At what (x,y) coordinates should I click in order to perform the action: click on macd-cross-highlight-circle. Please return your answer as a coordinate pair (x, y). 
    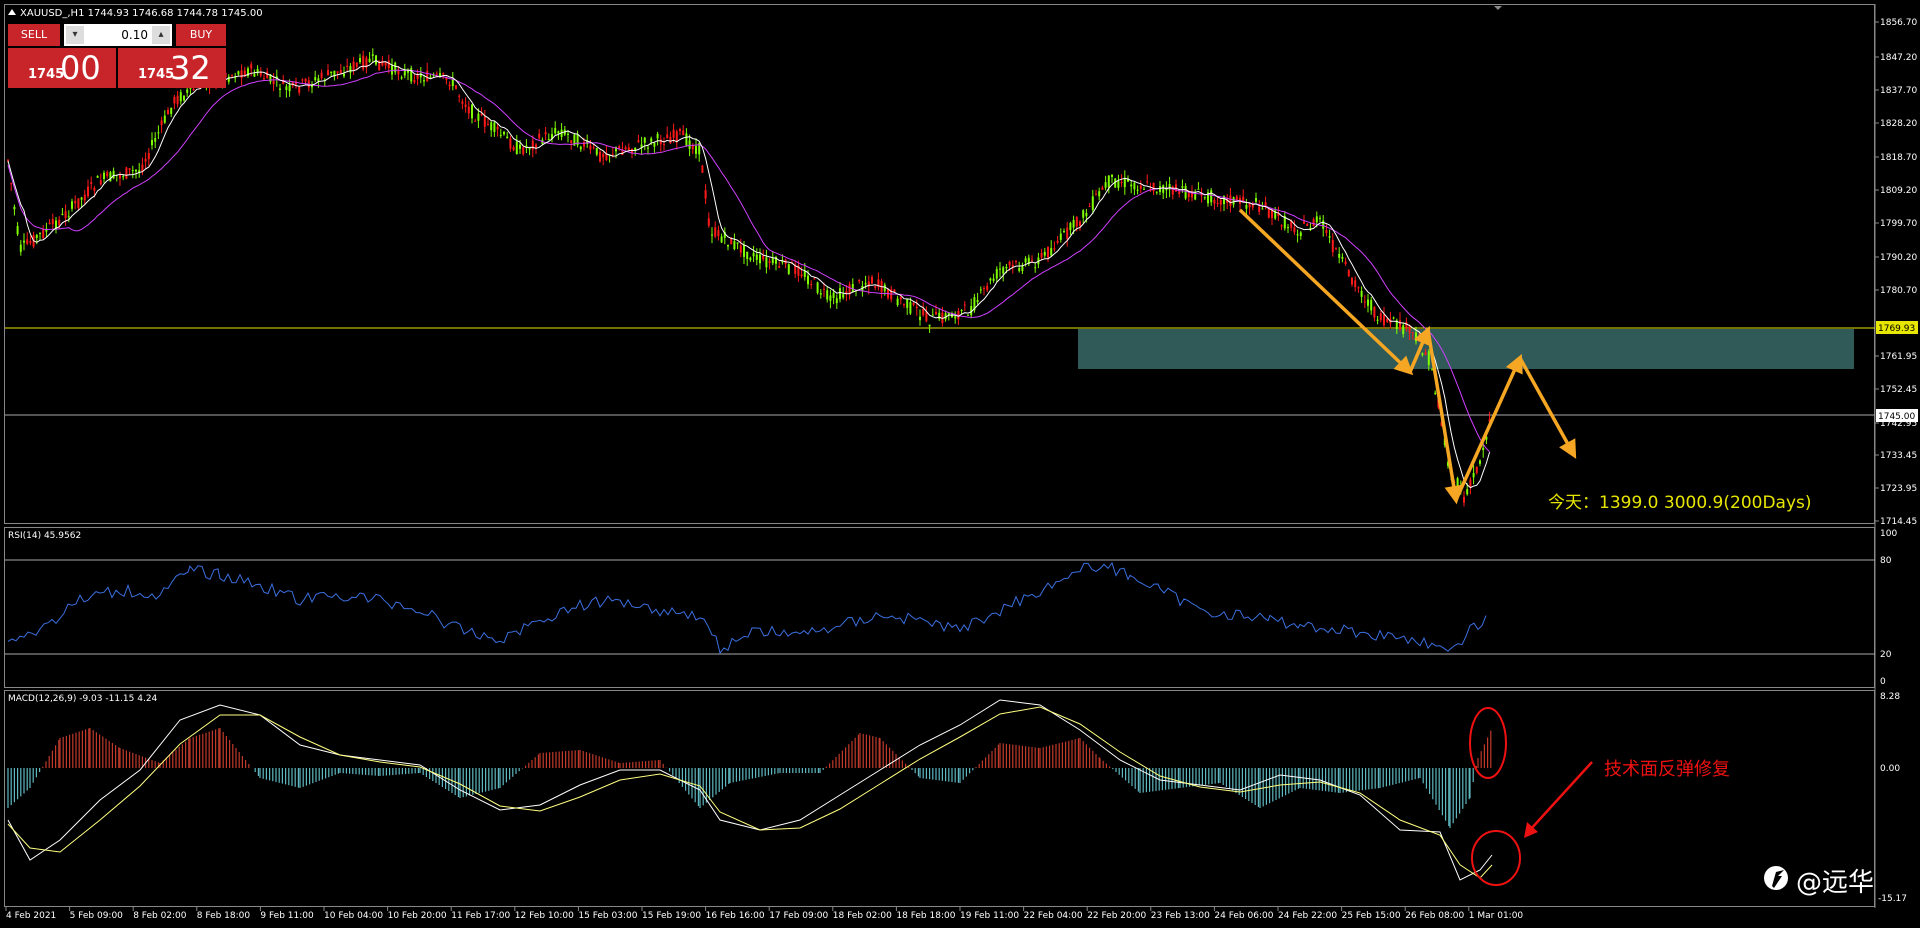
    Looking at the image, I should click on (1496, 858).